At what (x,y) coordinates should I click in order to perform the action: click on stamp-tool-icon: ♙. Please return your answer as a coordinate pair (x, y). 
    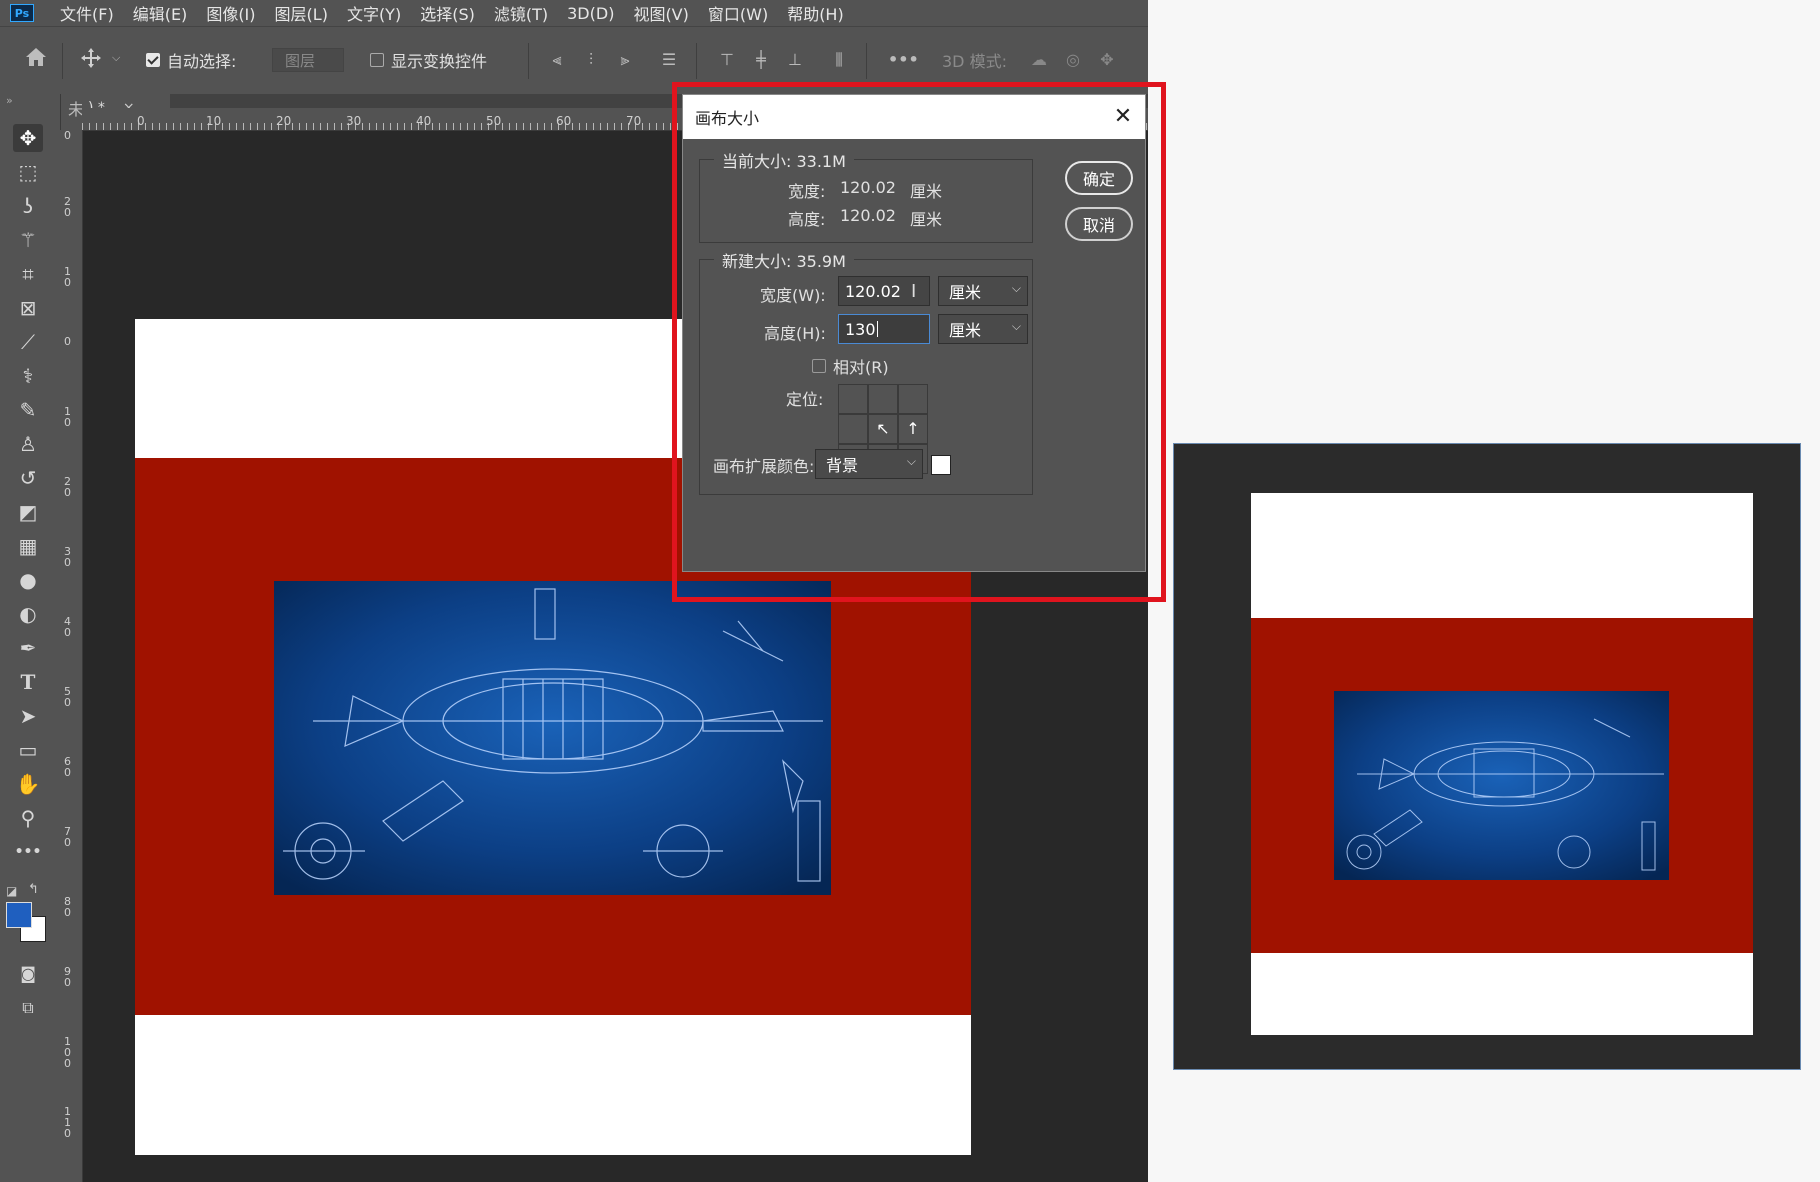
    Looking at the image, I should click on (28, 444).